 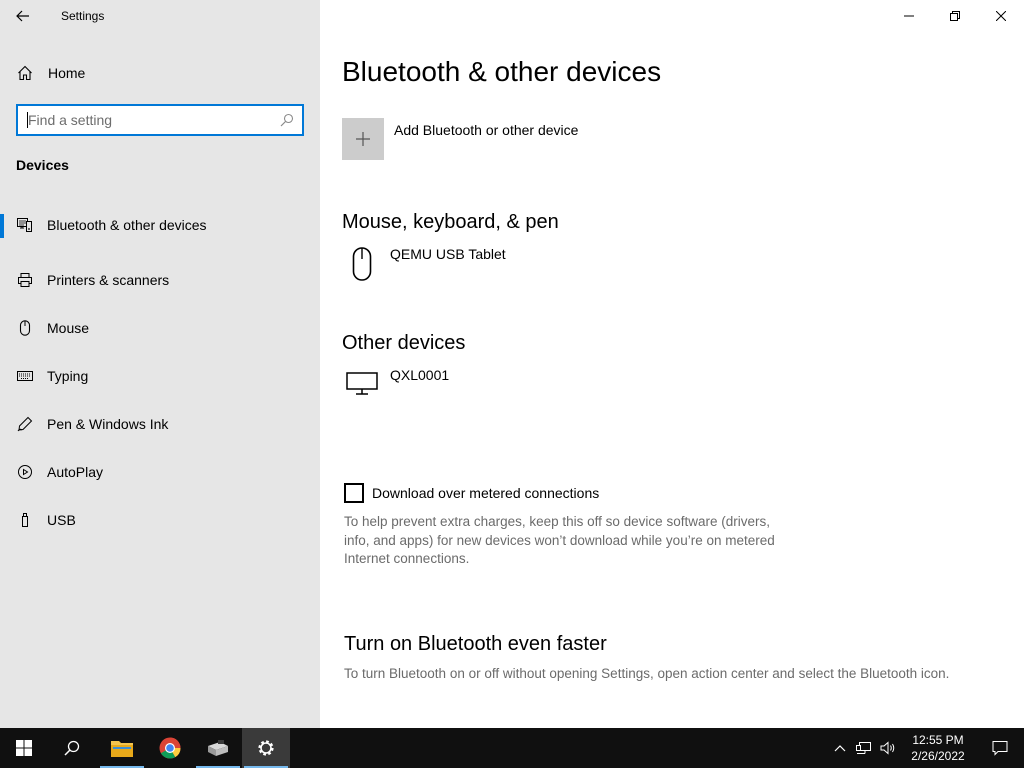 What do you see at coordinates (395, 385) in the screenshot?
I see `device-item: QXL0001` at bounding box center [395, 385].